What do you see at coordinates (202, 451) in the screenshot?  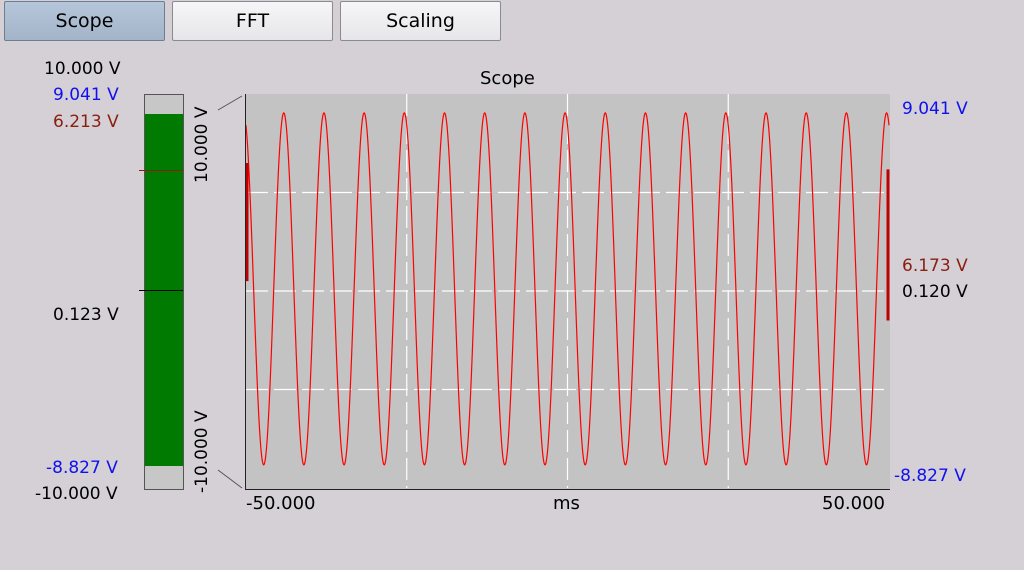 I see `y-axis-bottom-label: -10.000 V` at bounding box center [202, 451].